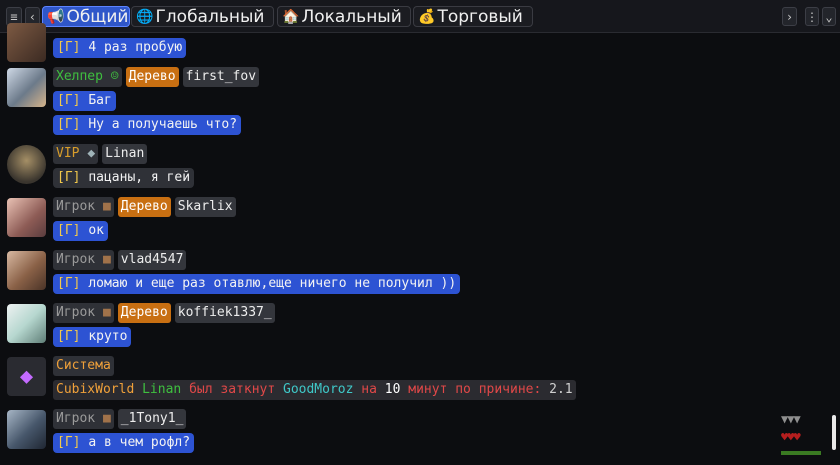 This screenshot has height=465, width=840. I want to click on message-text: Баг, so click(100, 100).